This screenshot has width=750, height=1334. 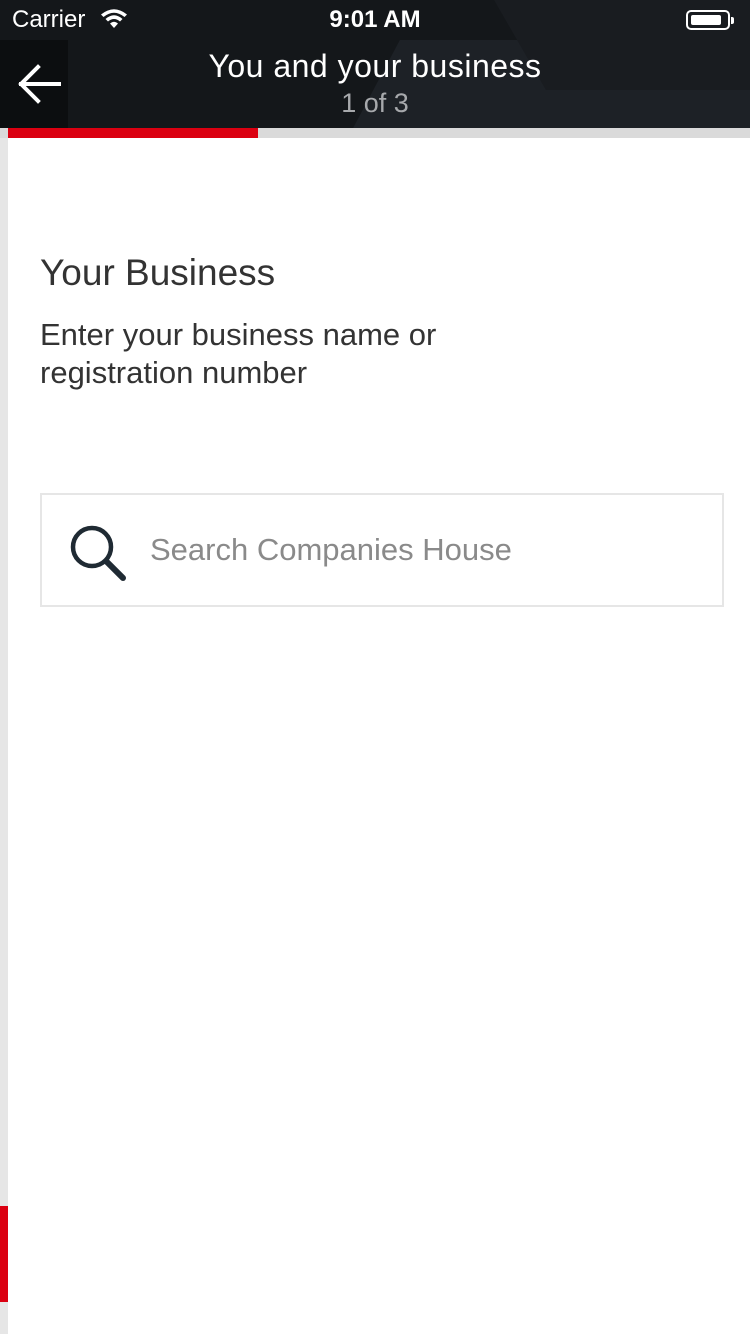 What do you see at coordinates (375, 133) in the screenshot?
I see `progress-bar` at bounding box center [375, 133].